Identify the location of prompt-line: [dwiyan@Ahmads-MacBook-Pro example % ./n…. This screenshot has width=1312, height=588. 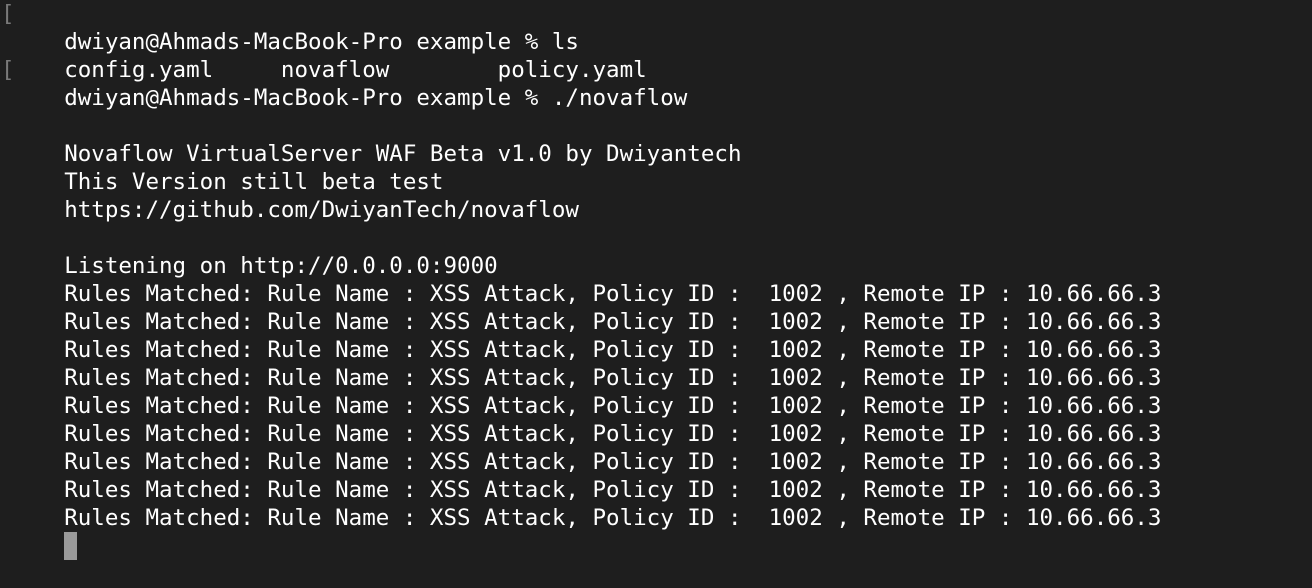
(656, 83).